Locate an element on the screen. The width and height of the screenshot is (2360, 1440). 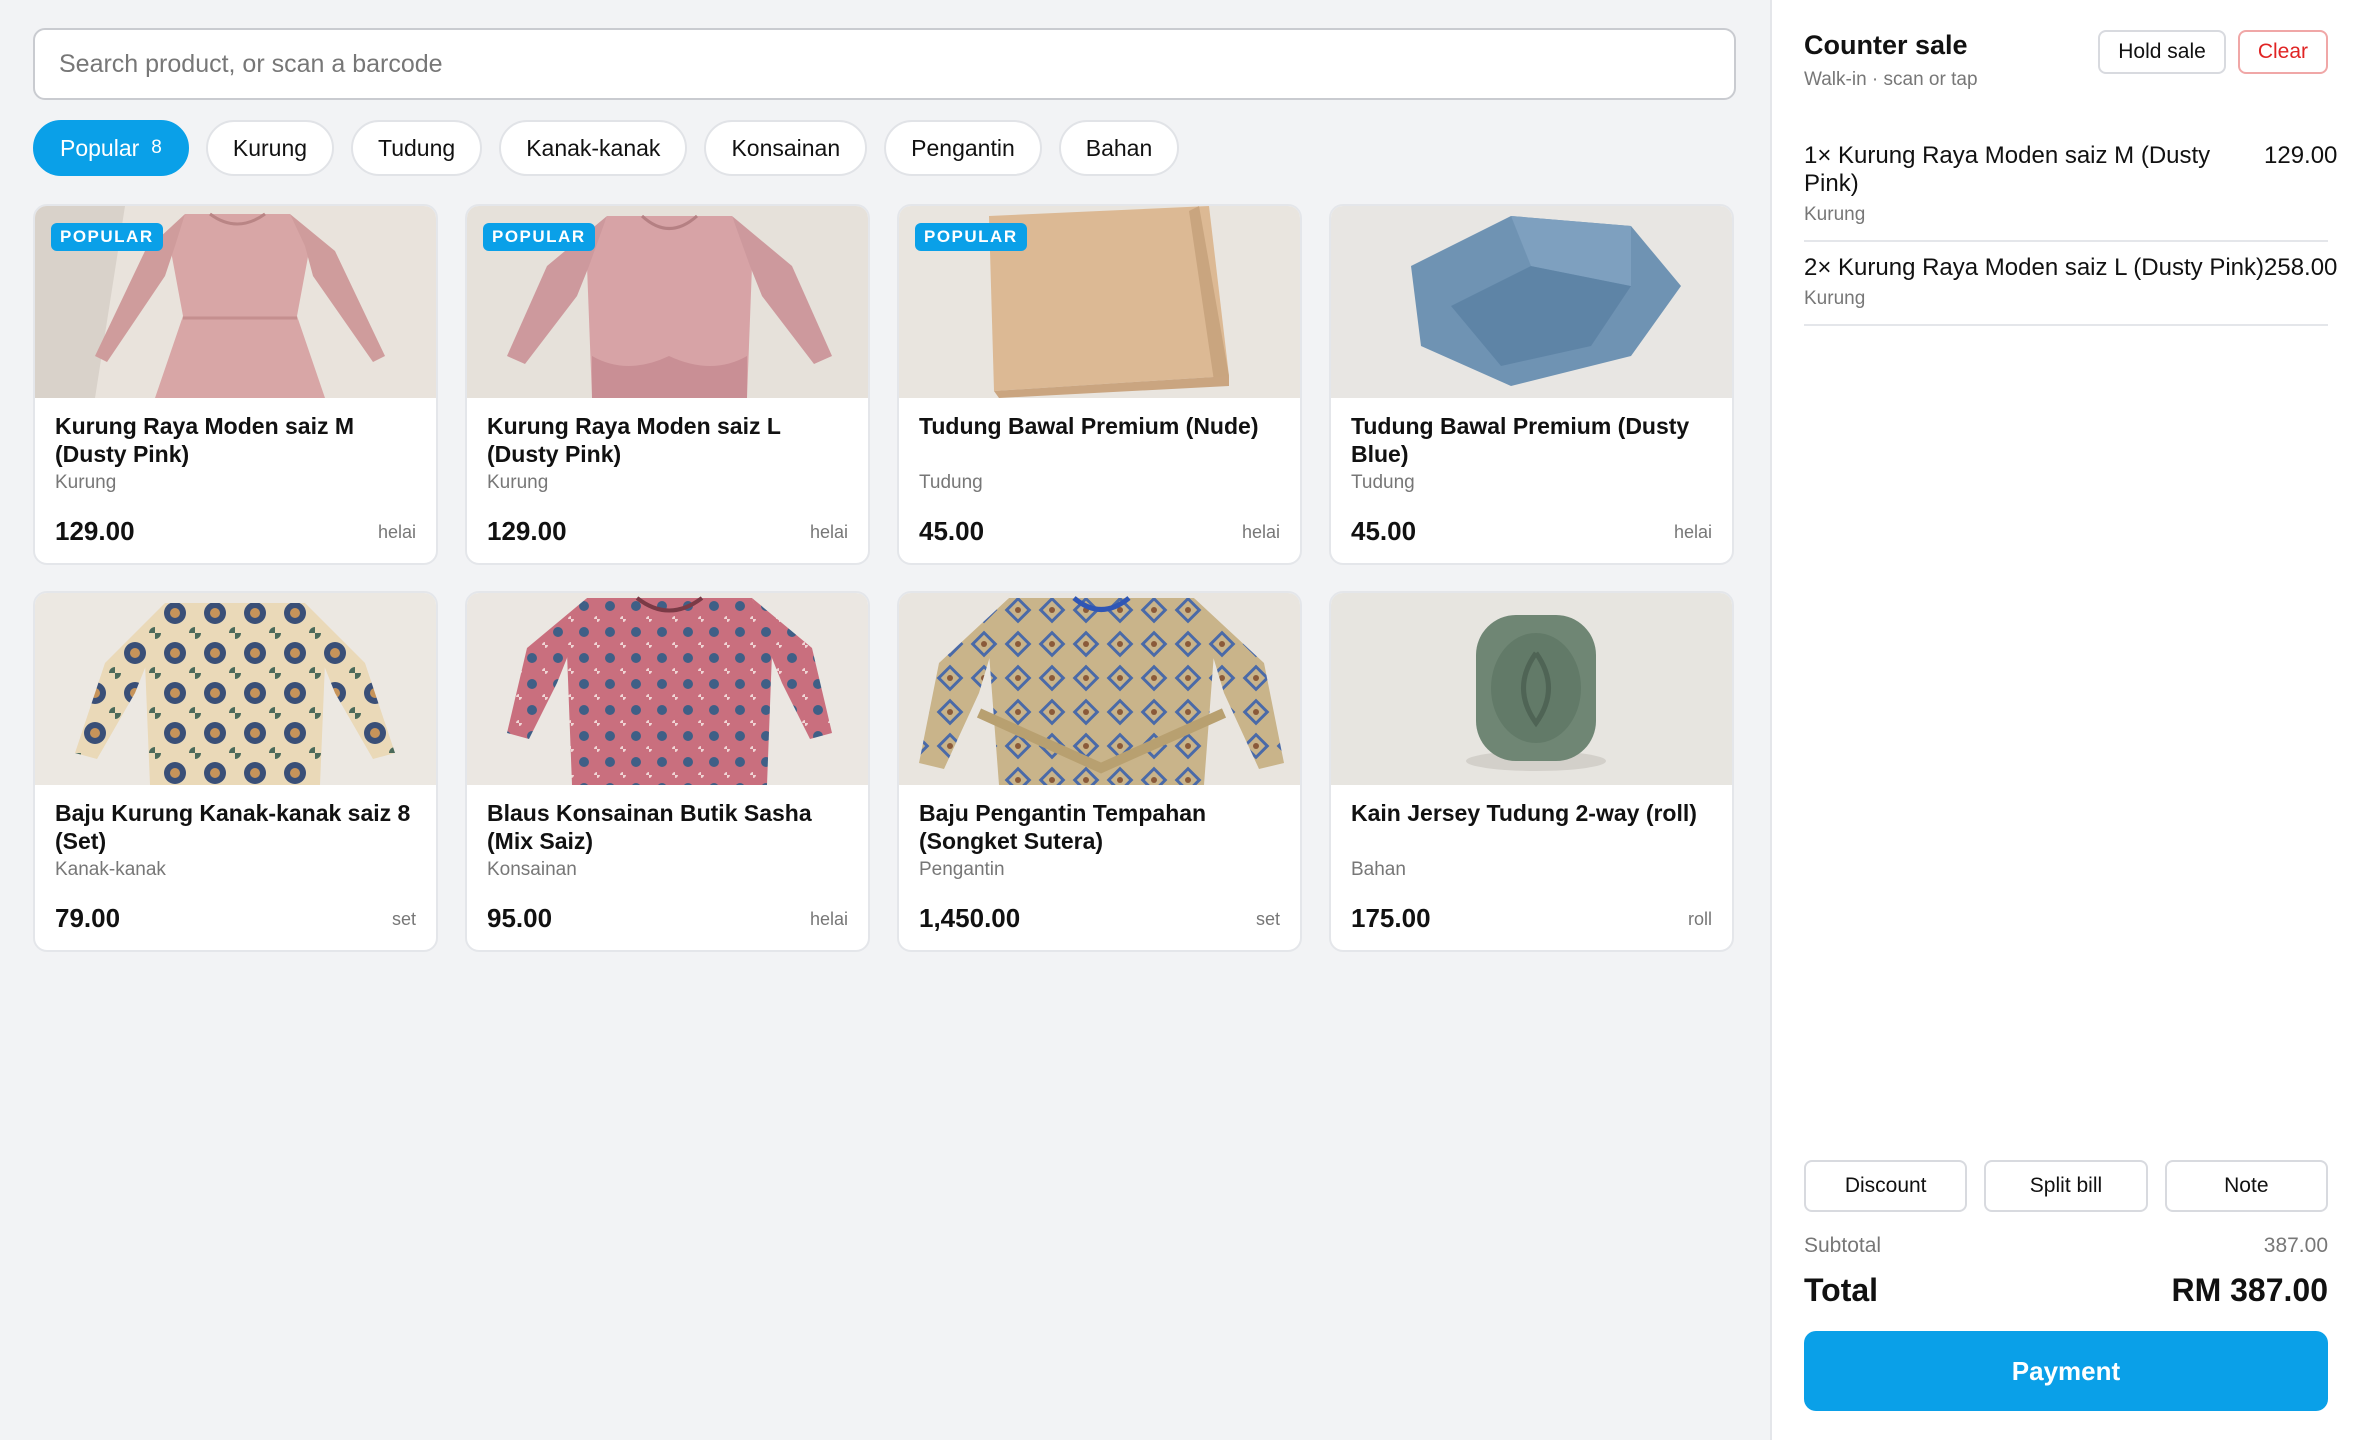
chip-pengantin: Pengantin is located at coordinates (963, 148).